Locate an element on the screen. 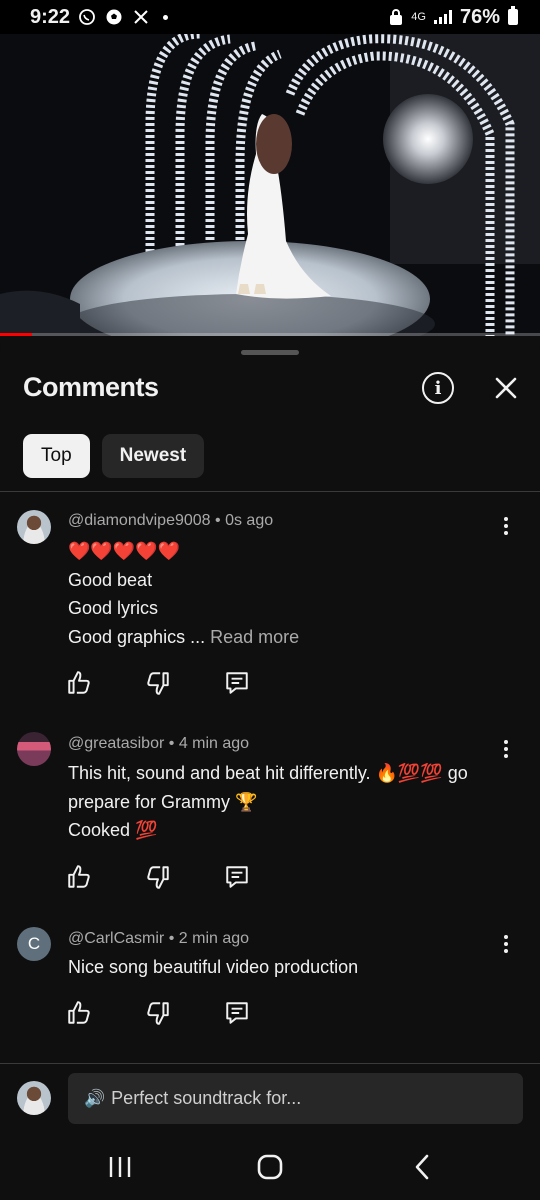  comment-text: Nice song beautiful video production is located at coordinates (288, 967).